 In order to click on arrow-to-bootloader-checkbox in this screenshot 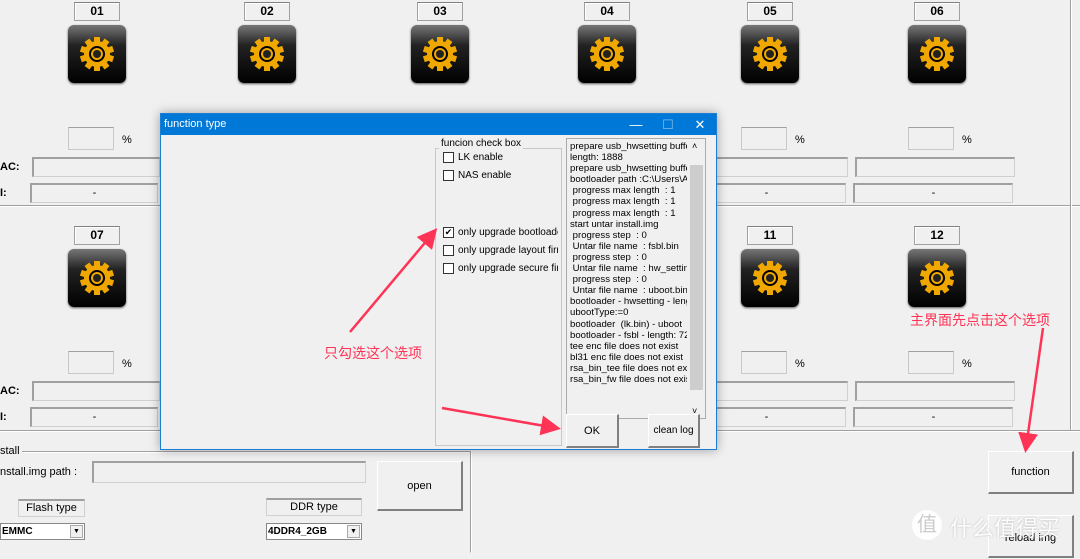, I will do `click(393, 280)`.